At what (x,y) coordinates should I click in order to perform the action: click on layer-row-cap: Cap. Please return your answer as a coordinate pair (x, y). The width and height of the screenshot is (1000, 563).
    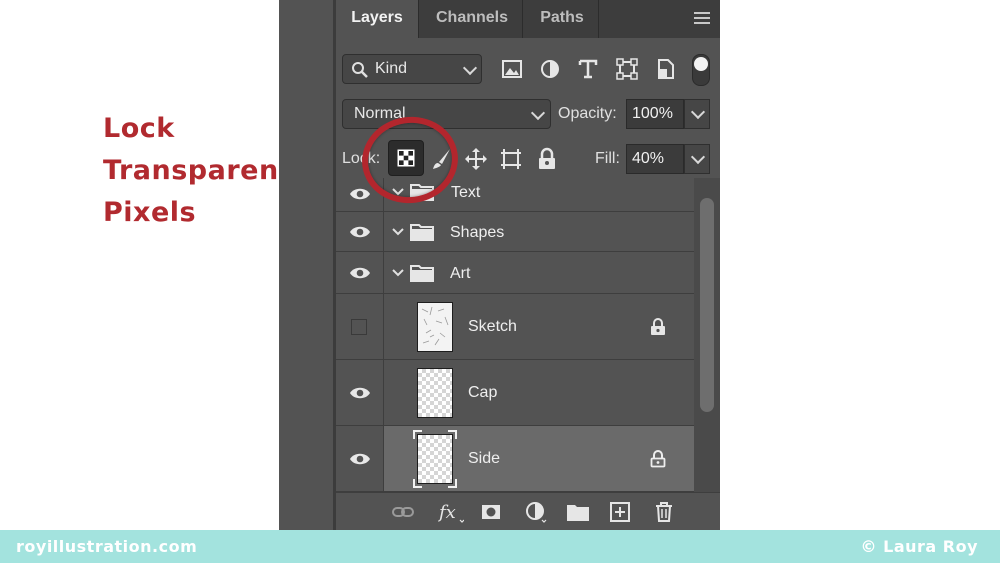
    Looking at the image, I should click on (515, 393).